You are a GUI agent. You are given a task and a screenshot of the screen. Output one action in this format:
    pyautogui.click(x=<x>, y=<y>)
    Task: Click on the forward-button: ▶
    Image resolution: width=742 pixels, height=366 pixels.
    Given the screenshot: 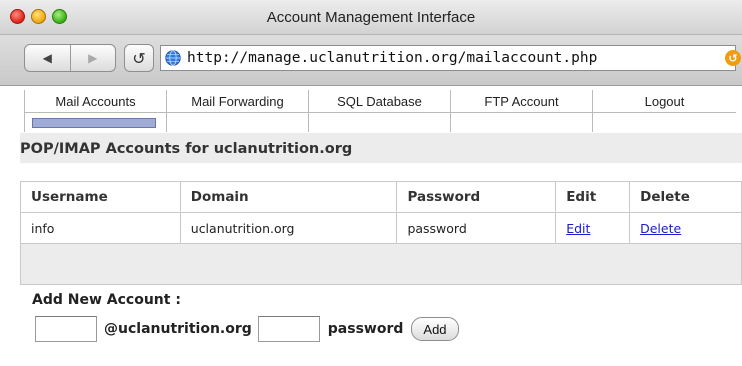 What is the action you would take?
    pyautogui.click(x=93, y=58)
    